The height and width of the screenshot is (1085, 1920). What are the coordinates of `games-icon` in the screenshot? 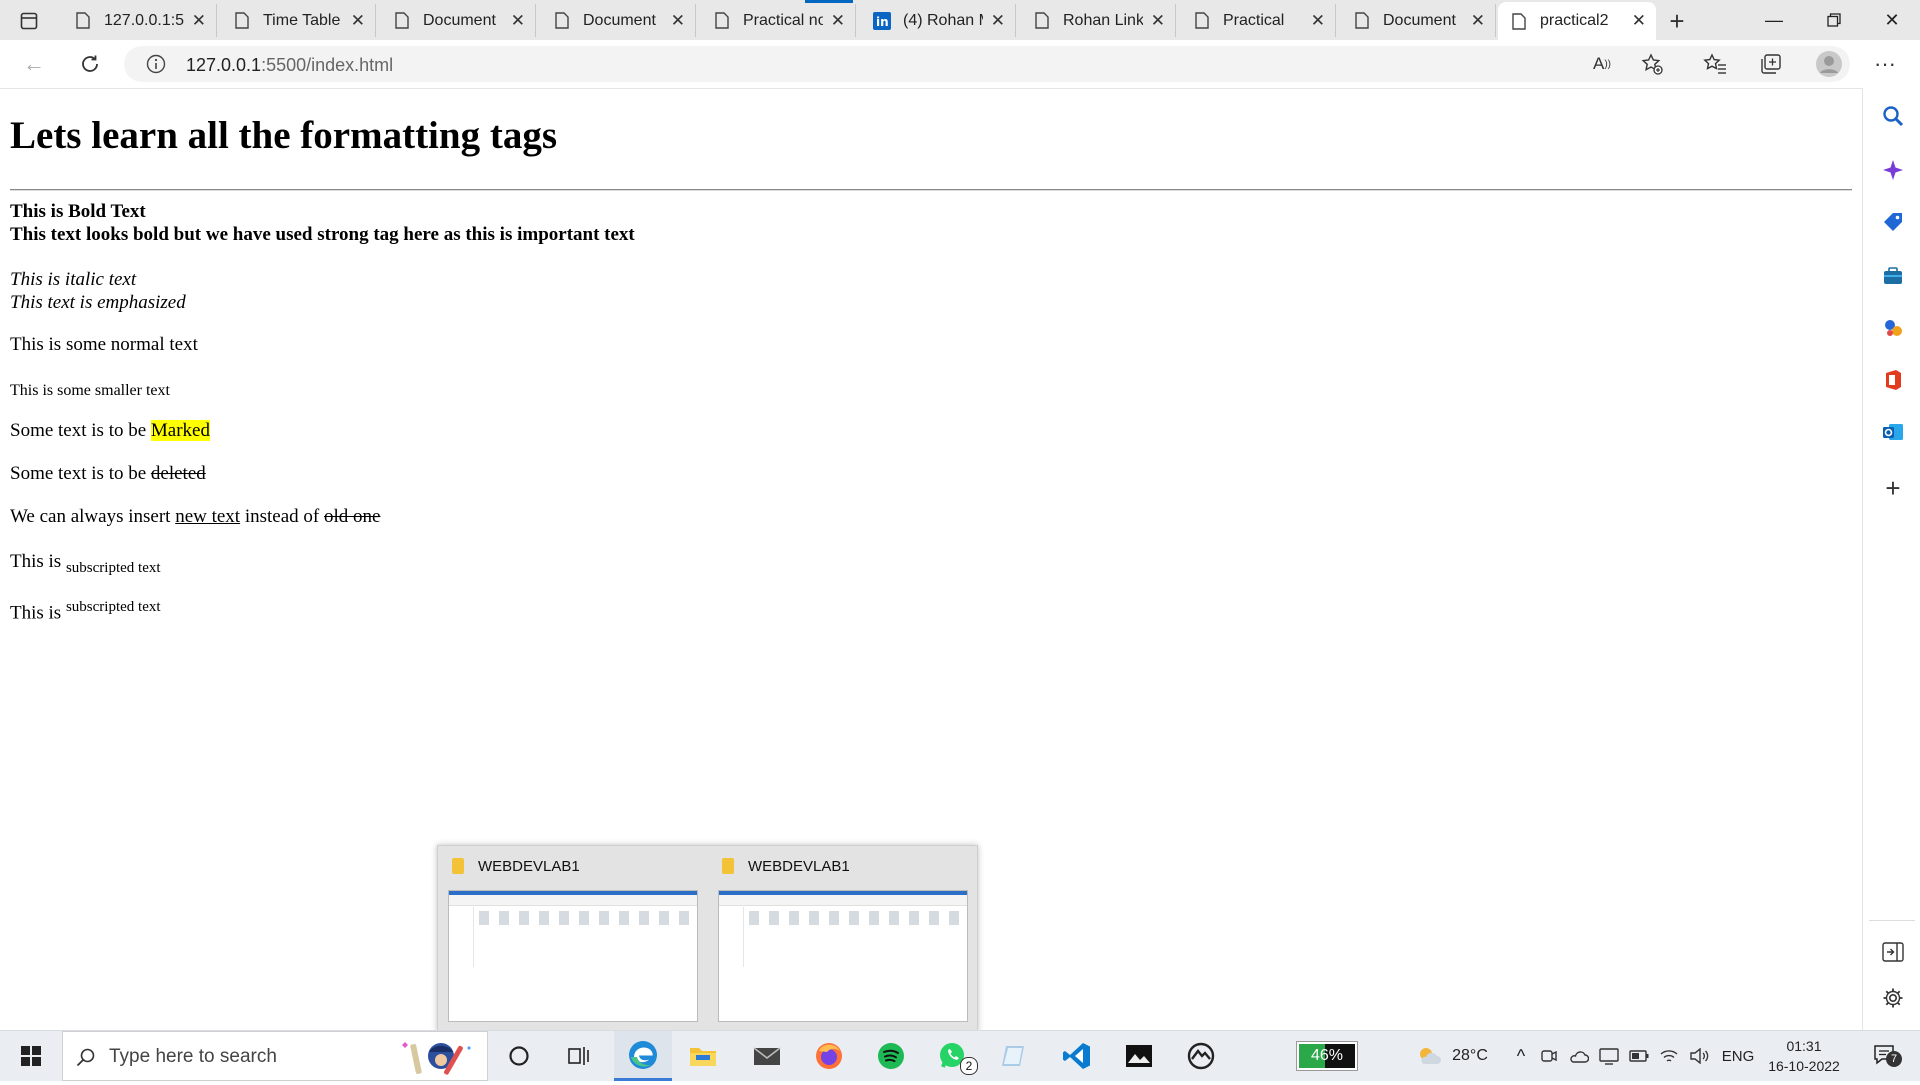 It's located at (1893, 328).